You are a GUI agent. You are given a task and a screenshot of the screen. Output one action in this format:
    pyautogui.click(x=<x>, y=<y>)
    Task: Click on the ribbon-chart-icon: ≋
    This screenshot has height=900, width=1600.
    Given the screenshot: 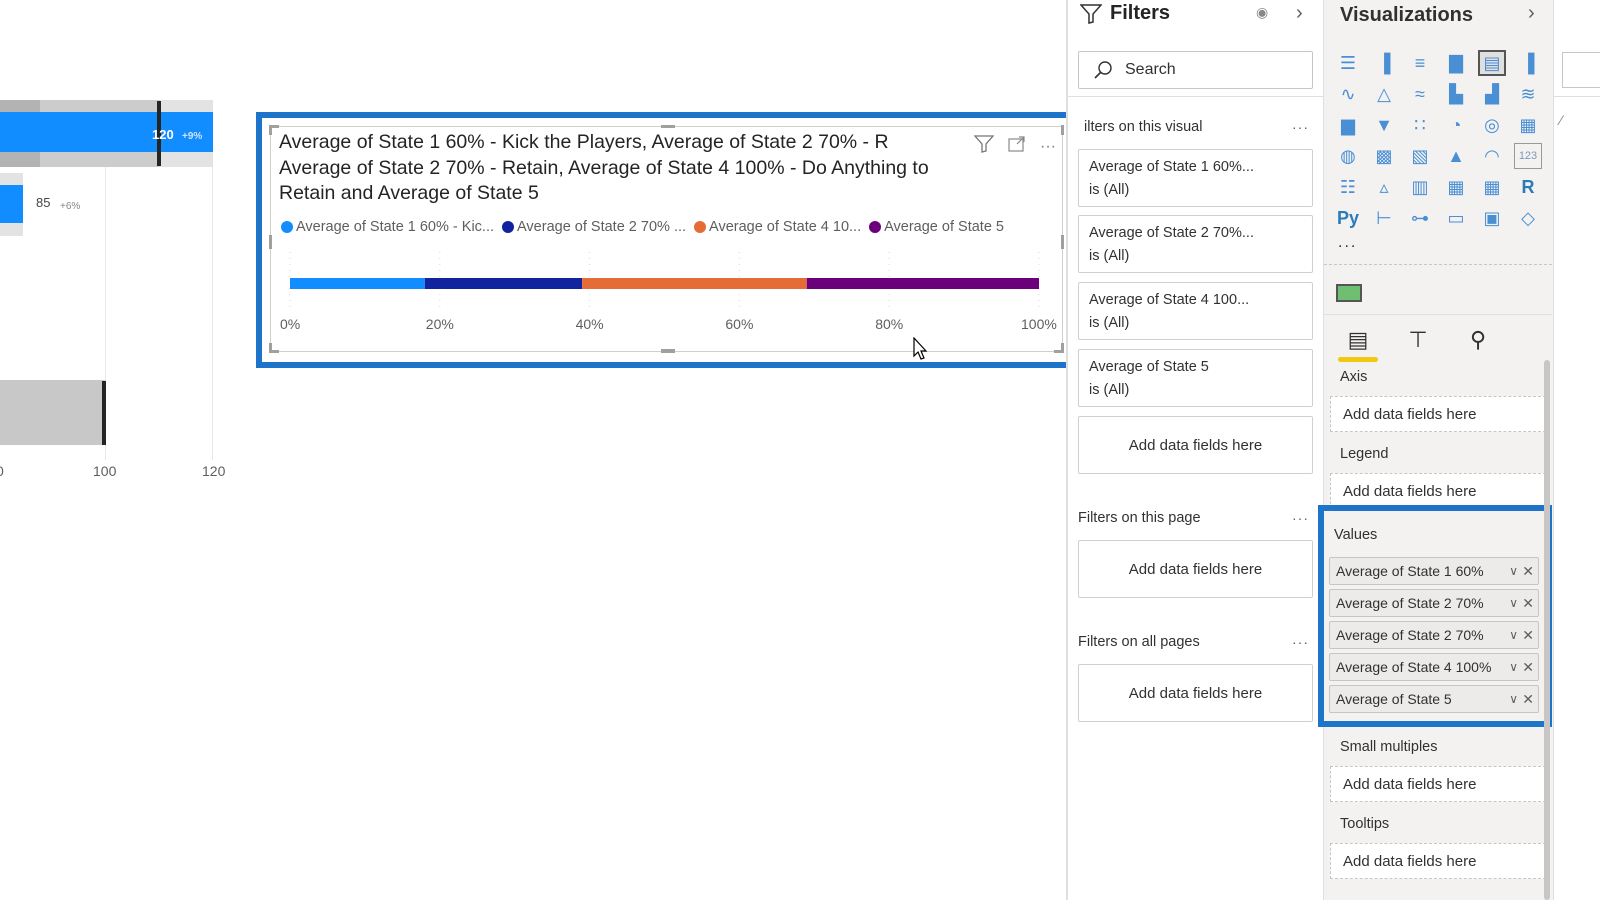 What is the action you would take?
    pyautogui.click(x=1528, y=94)
    